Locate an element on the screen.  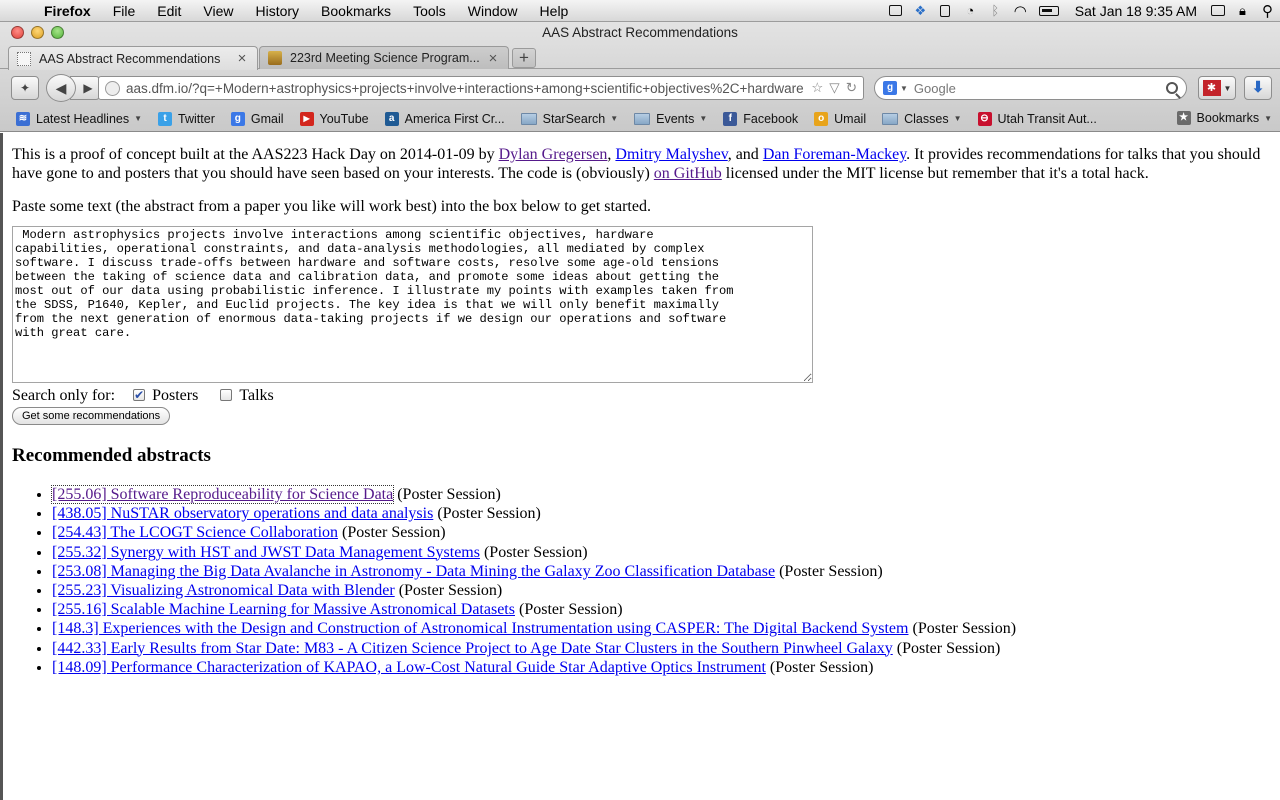
bookmark-star-icon: ☆ is located at coordinates (817, 88).